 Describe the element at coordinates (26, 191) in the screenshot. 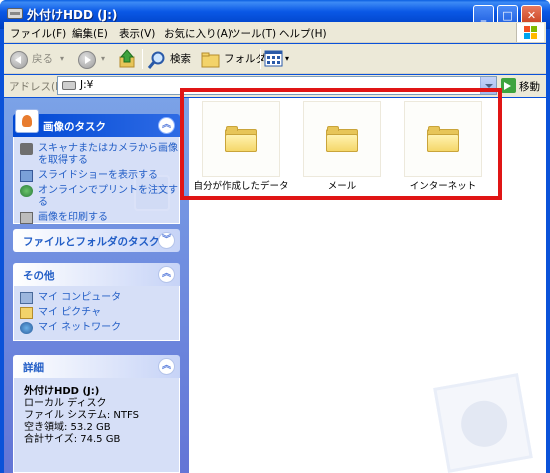

I see `globe-icon` at that location.